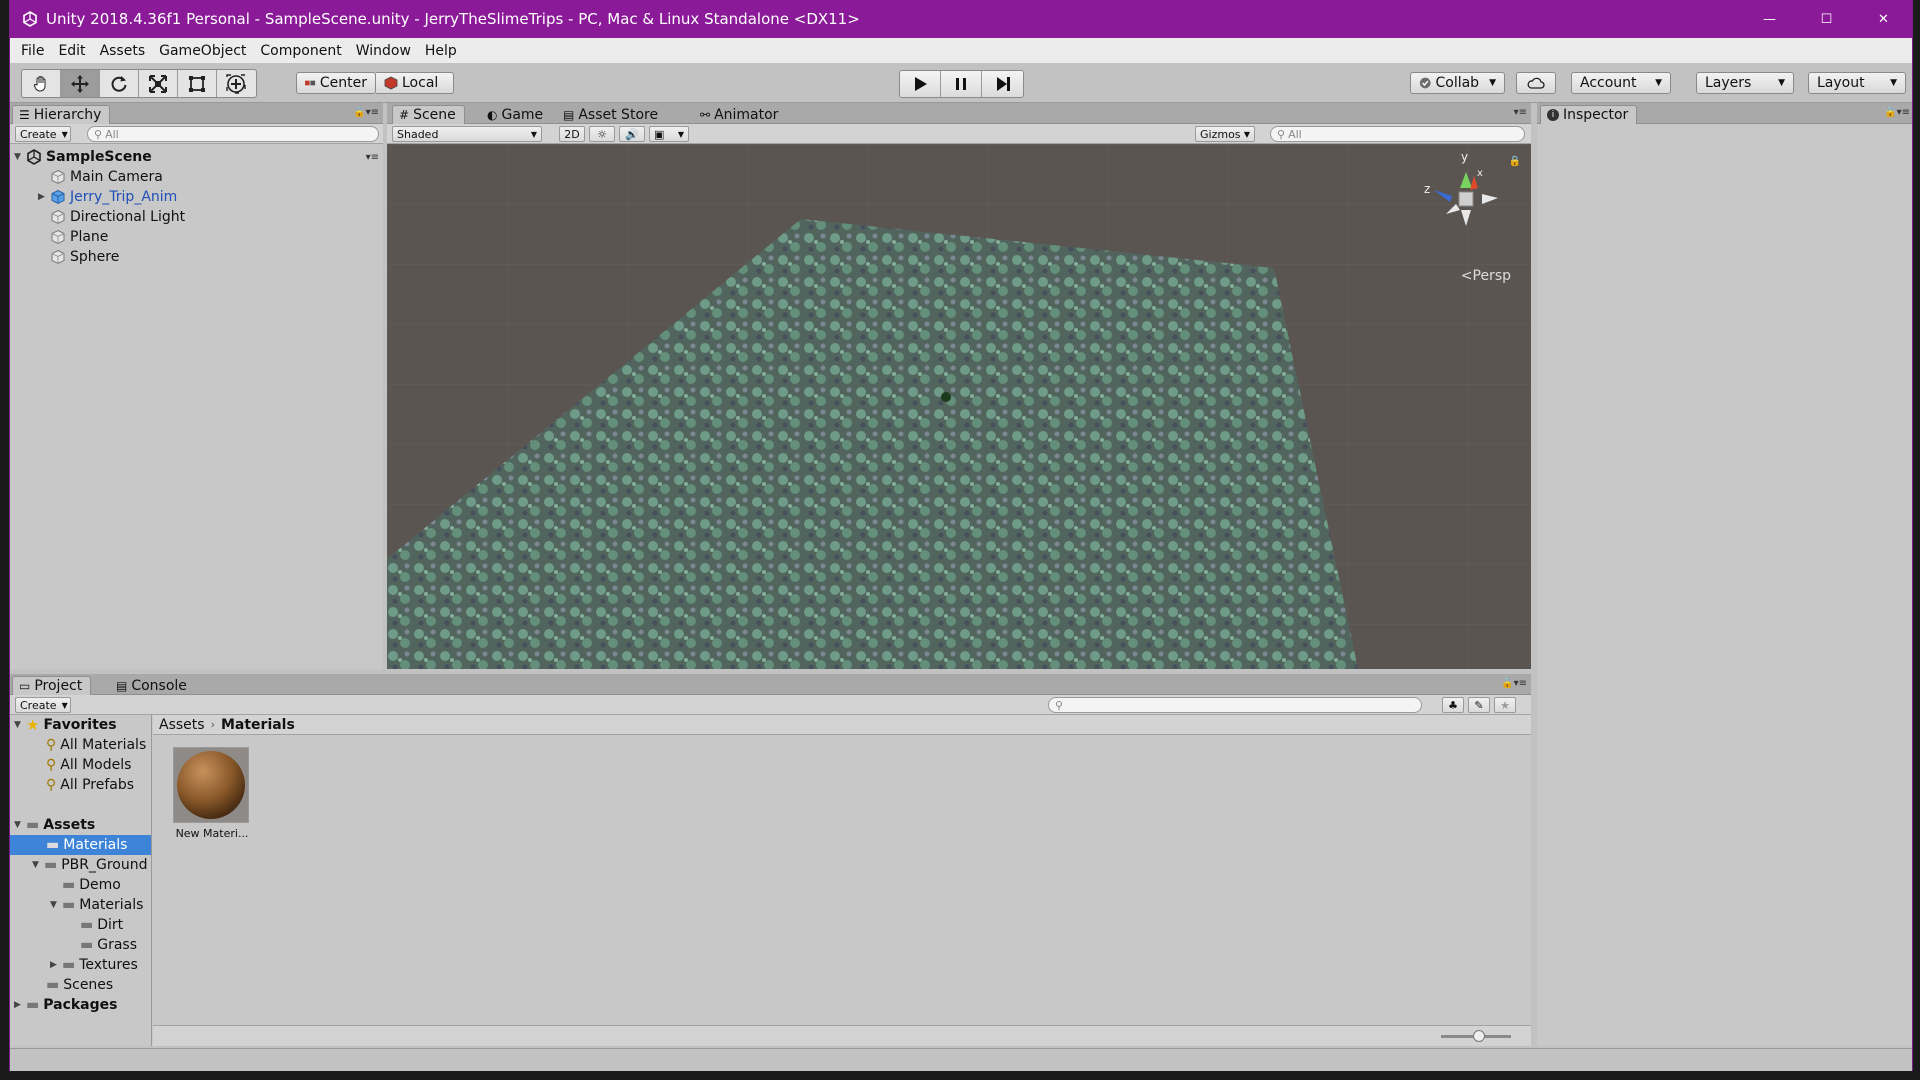  I want to click on scene-search-input: ⚲ All, so click(1397, 134).